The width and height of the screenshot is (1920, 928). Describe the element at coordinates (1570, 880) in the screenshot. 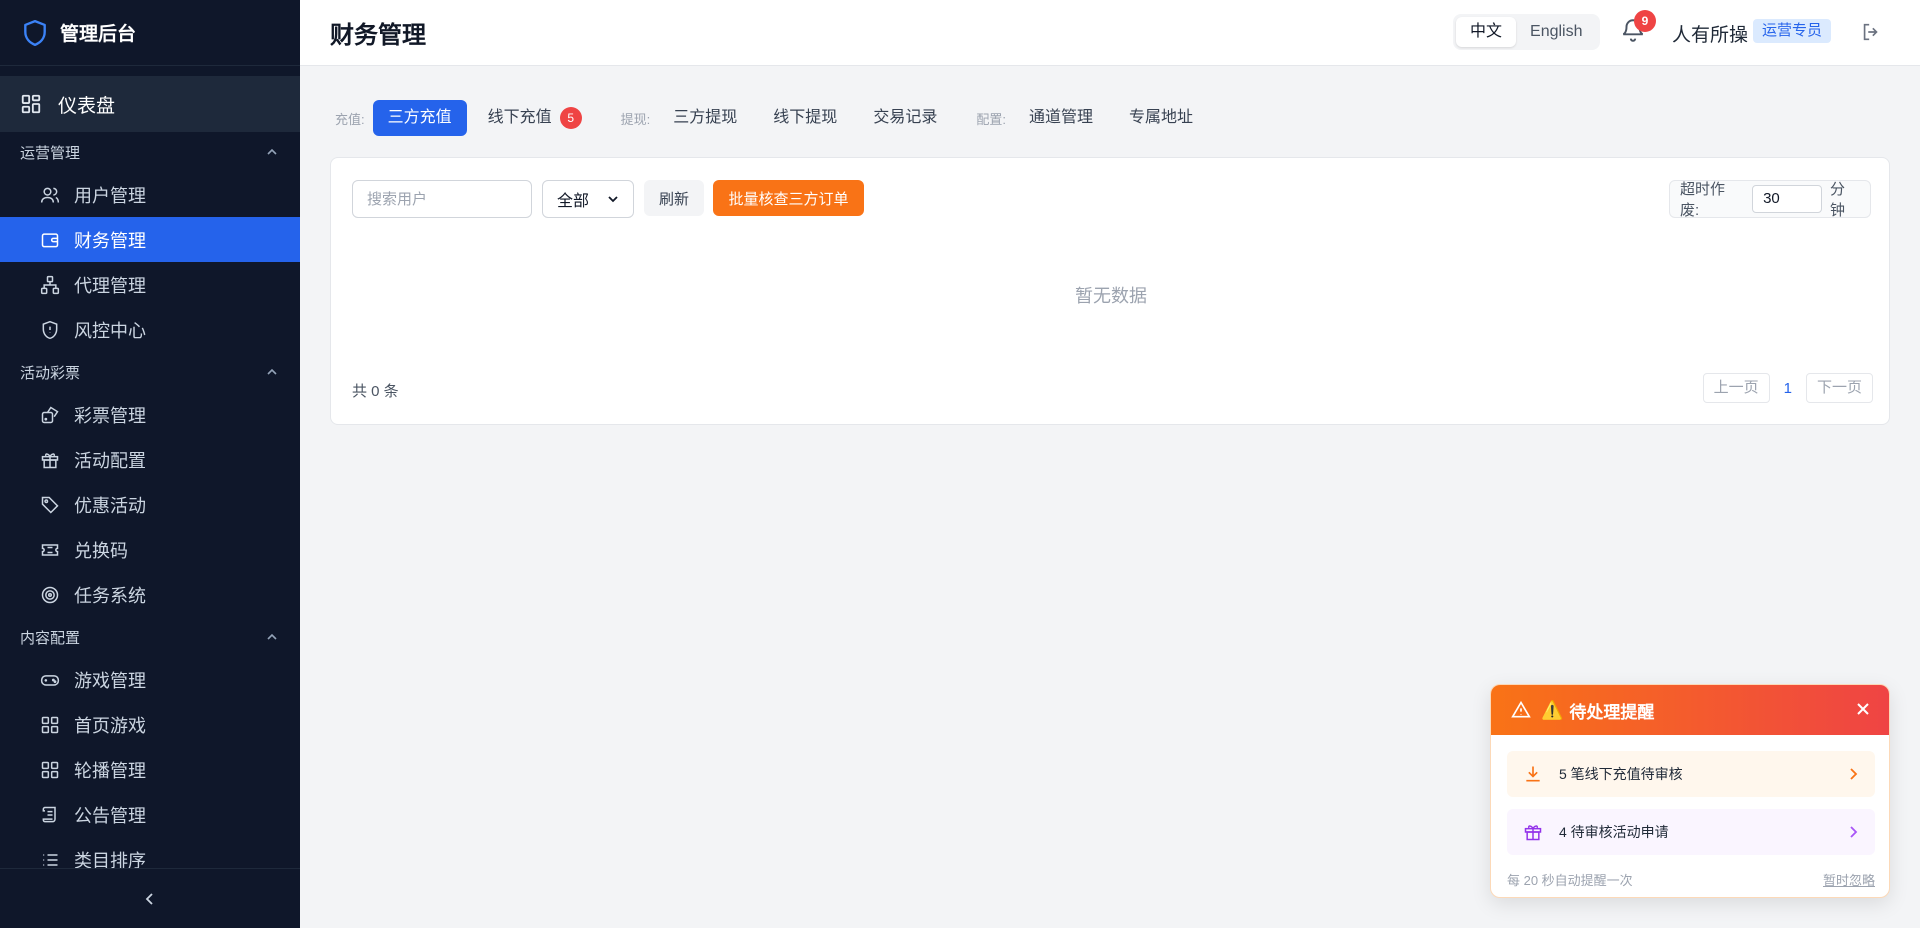

I see `auto-remind-note: 每 20 秒自动提醒一次` at that location.